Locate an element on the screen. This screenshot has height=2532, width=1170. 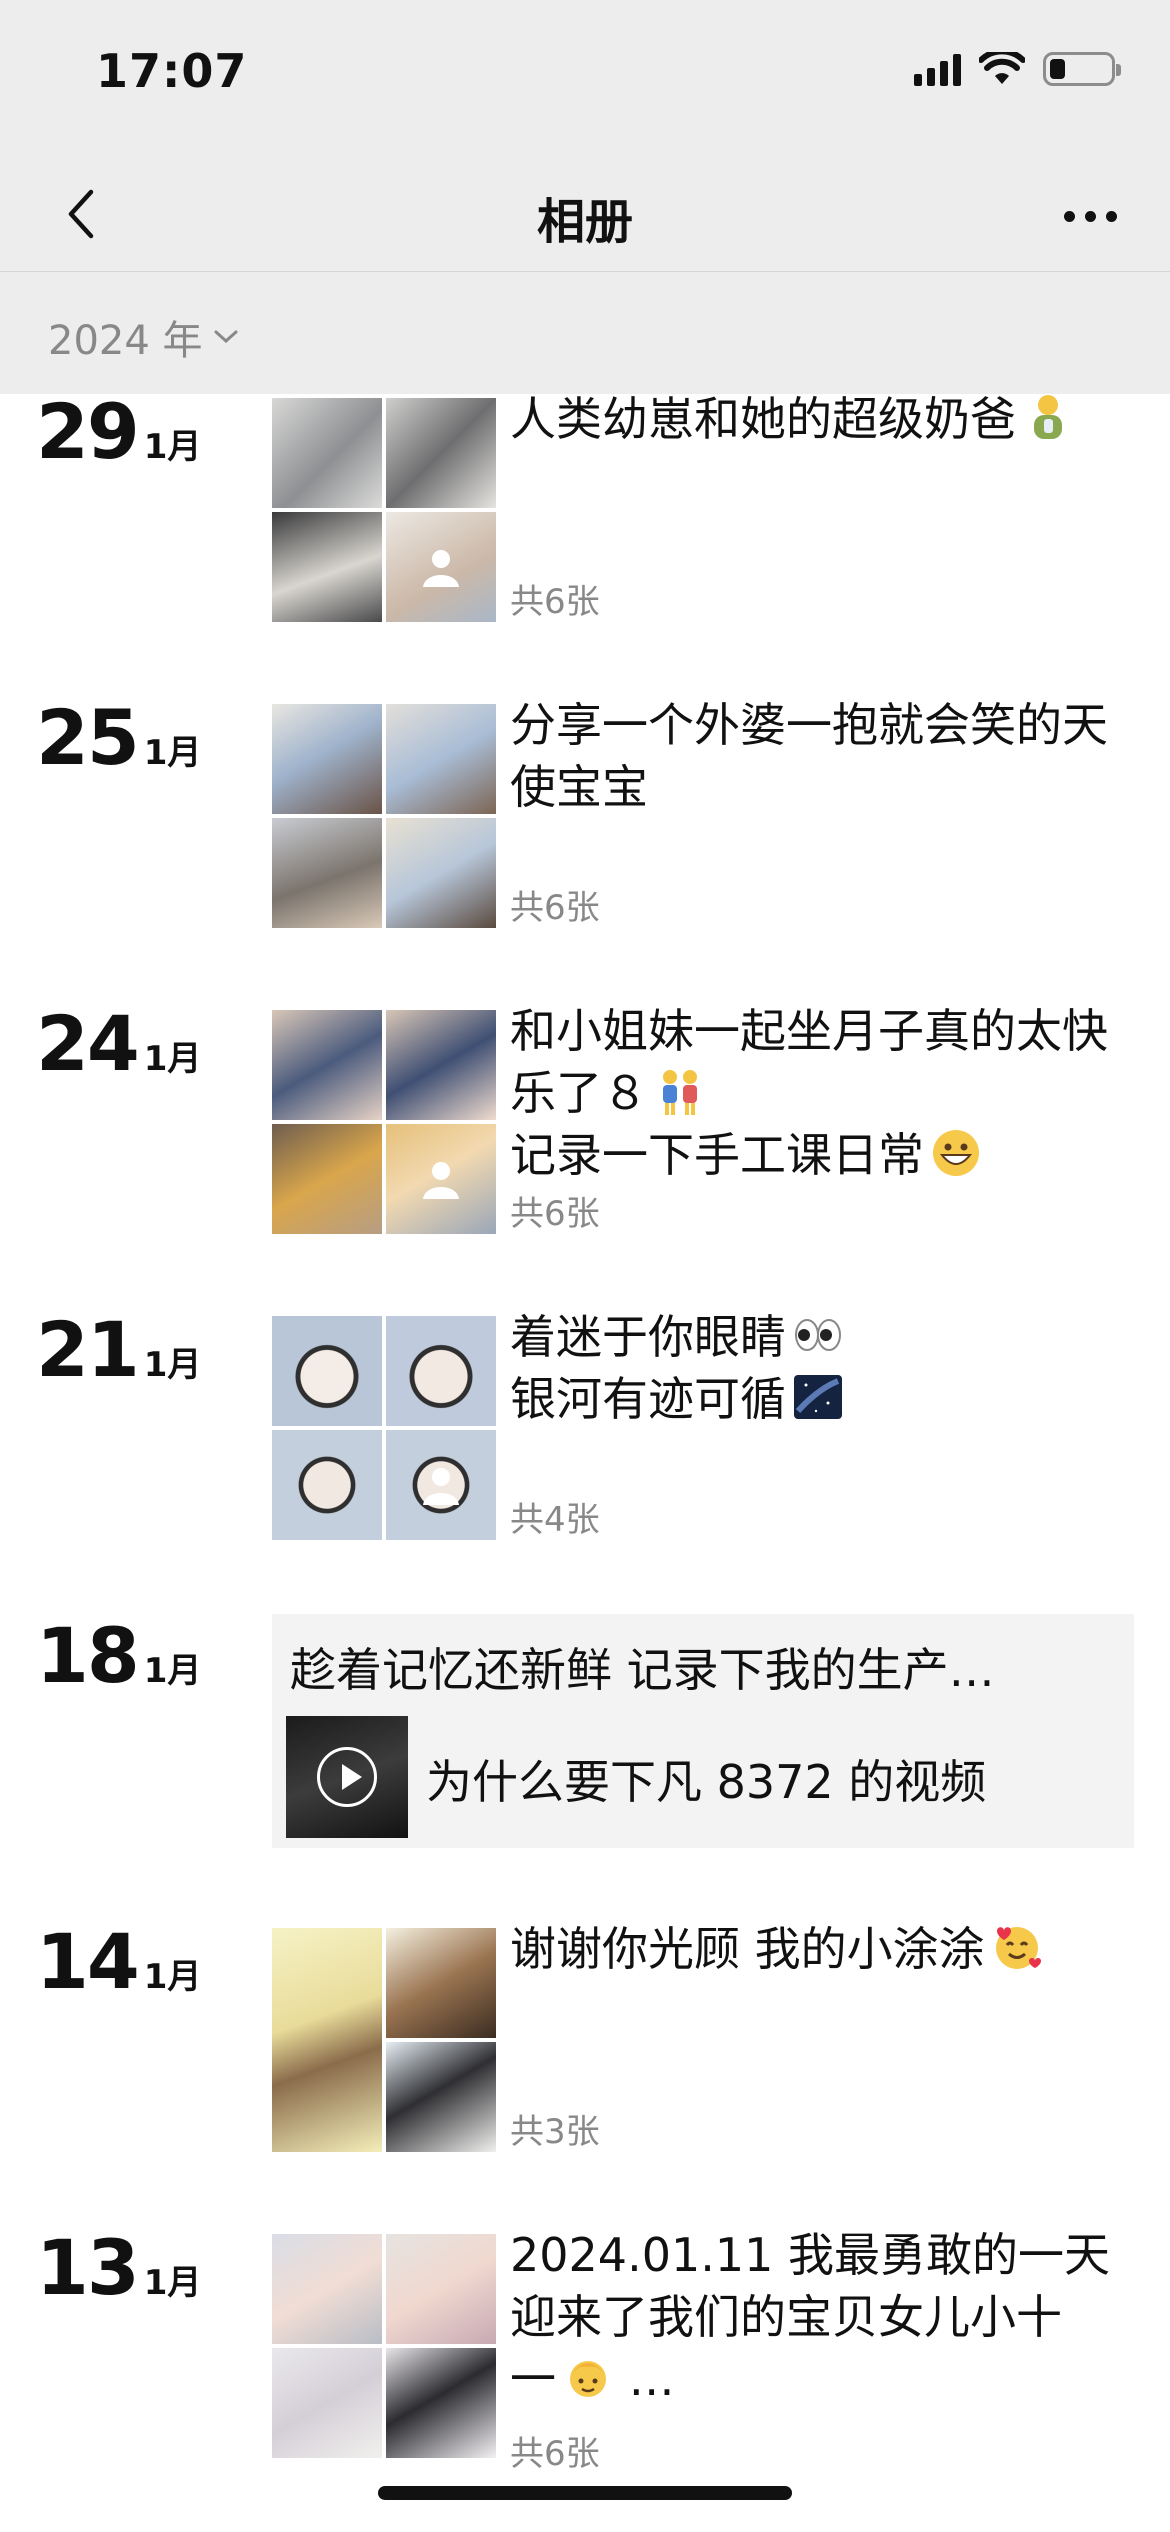
status-time: 17:07 is located at coordinates (172, 71).